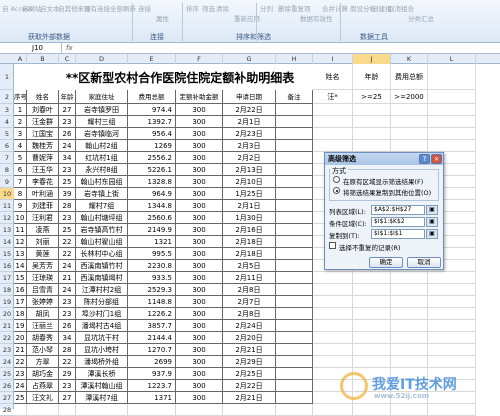  What do you see at coordinates (102, 134) in the screenshot?
I see `table-cell: 岩寺镇临河` at bounding box center [102, 134].